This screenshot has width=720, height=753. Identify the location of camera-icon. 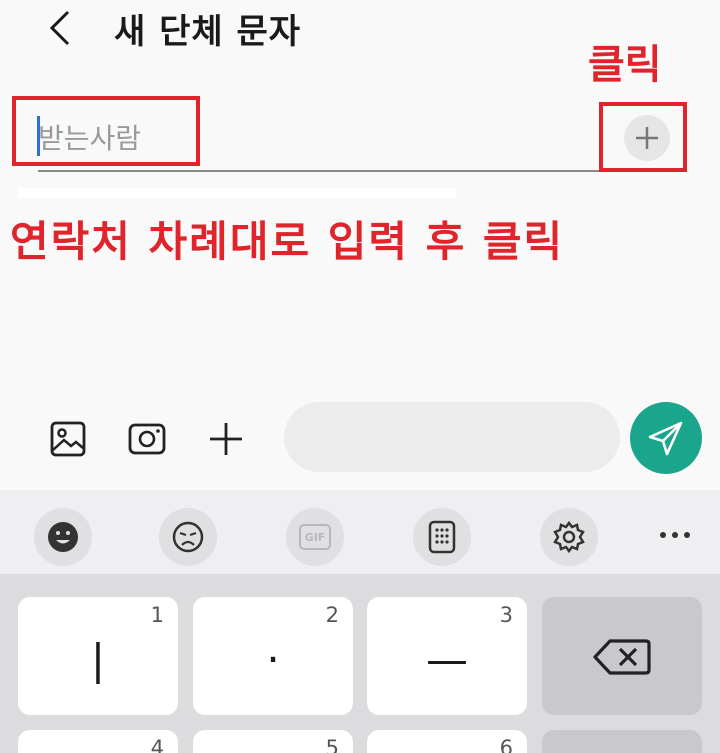
(147, 439).